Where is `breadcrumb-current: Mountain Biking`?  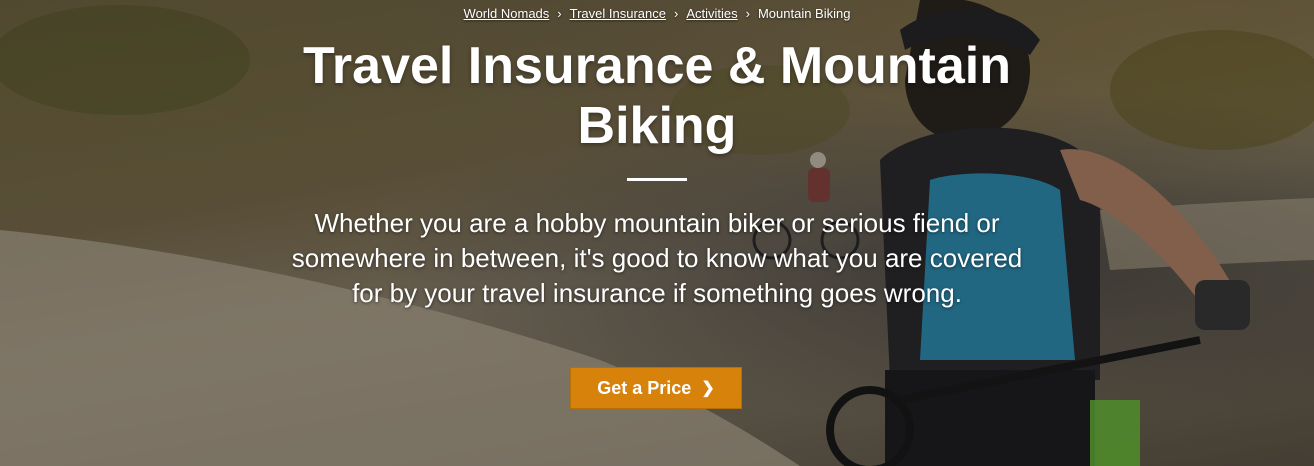
breadcrumb-current: Mountain Biking is located at coordinates (804, 13).